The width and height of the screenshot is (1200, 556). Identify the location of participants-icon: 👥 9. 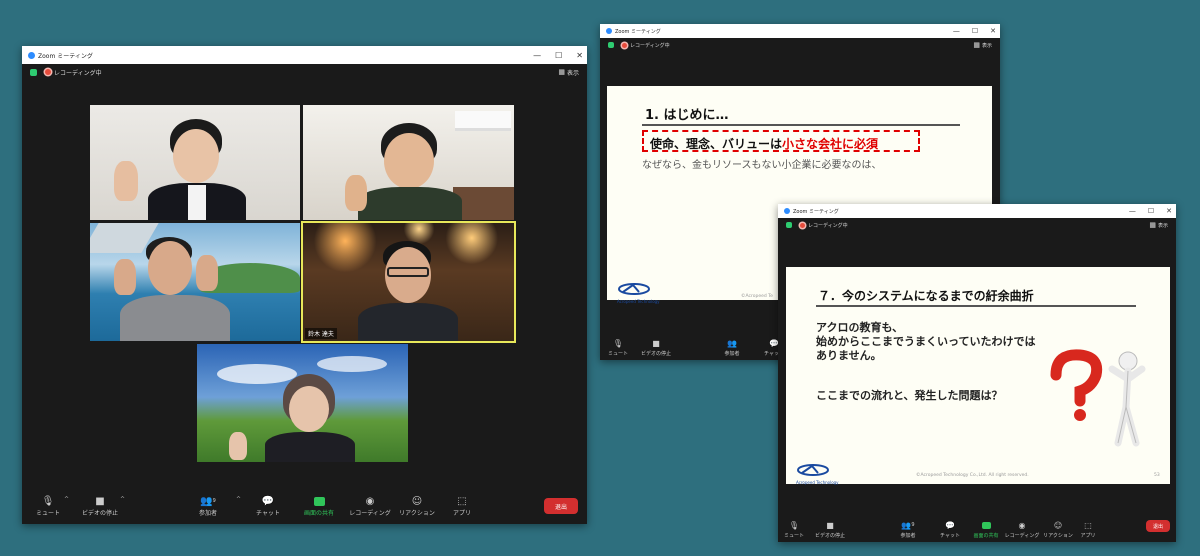
(908, 525).